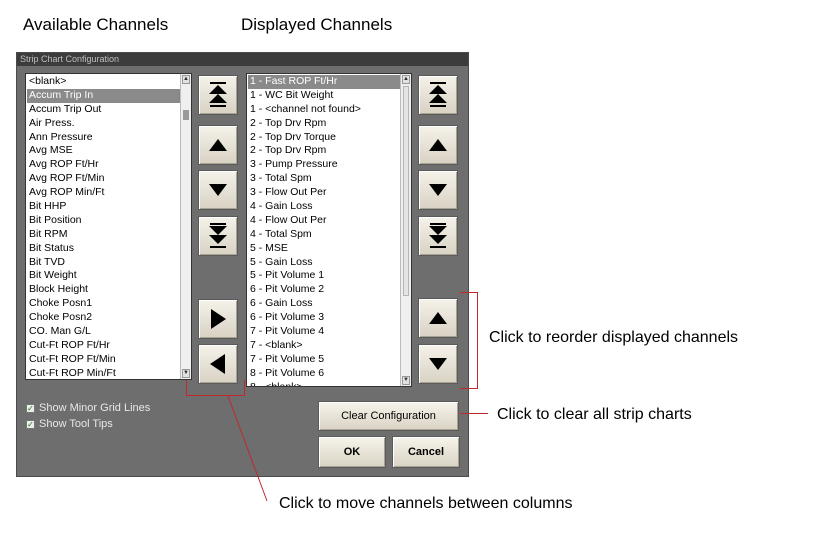  I want to click on displayed-move-down-button, so click(438, 190).